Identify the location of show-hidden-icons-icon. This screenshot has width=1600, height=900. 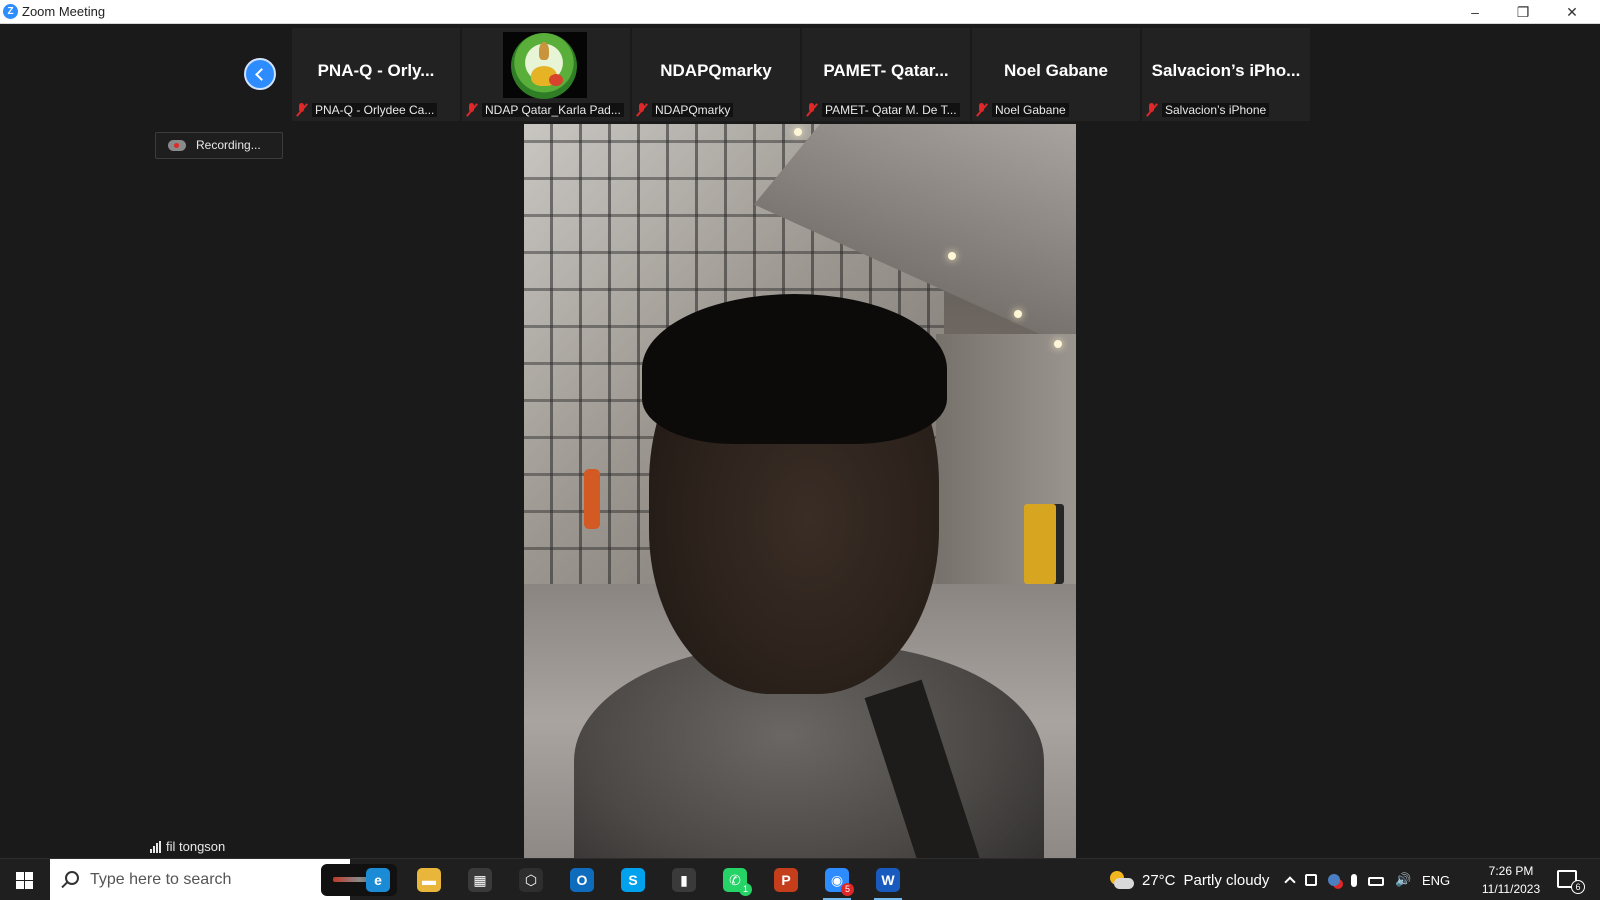
(1290, 882).